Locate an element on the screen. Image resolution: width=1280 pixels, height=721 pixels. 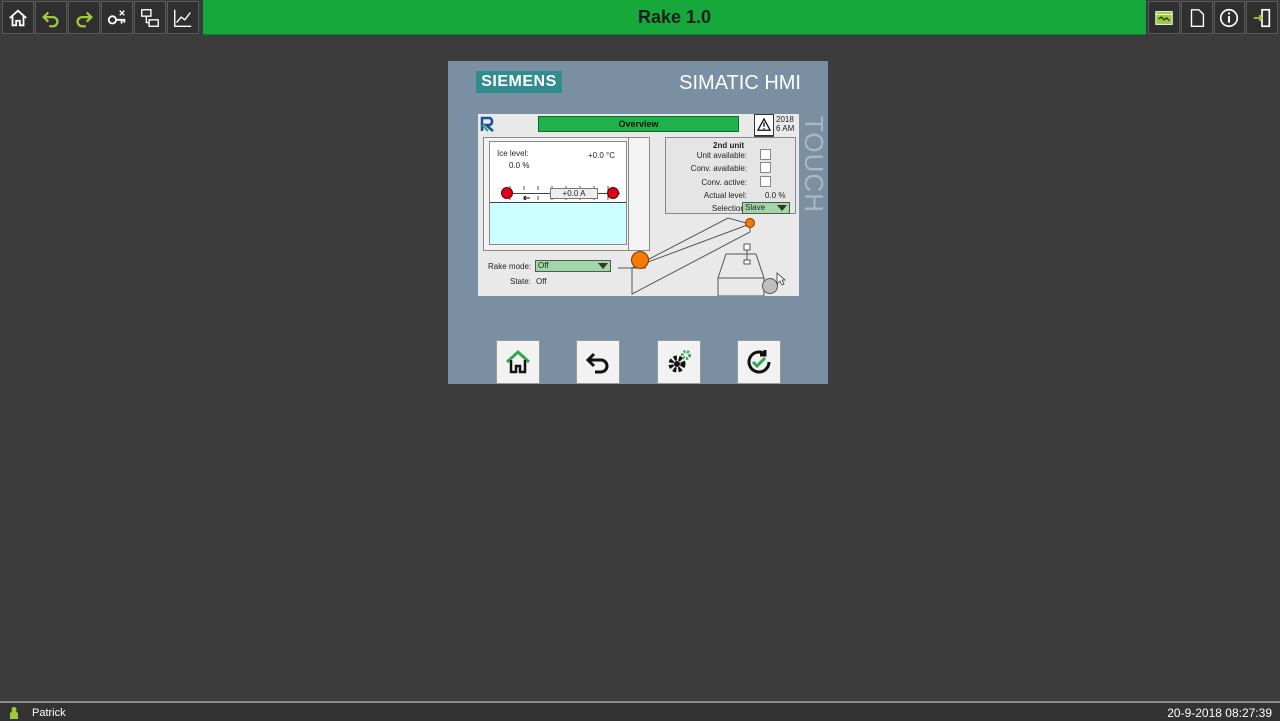
info-button is located at coordinates (1229, 17).